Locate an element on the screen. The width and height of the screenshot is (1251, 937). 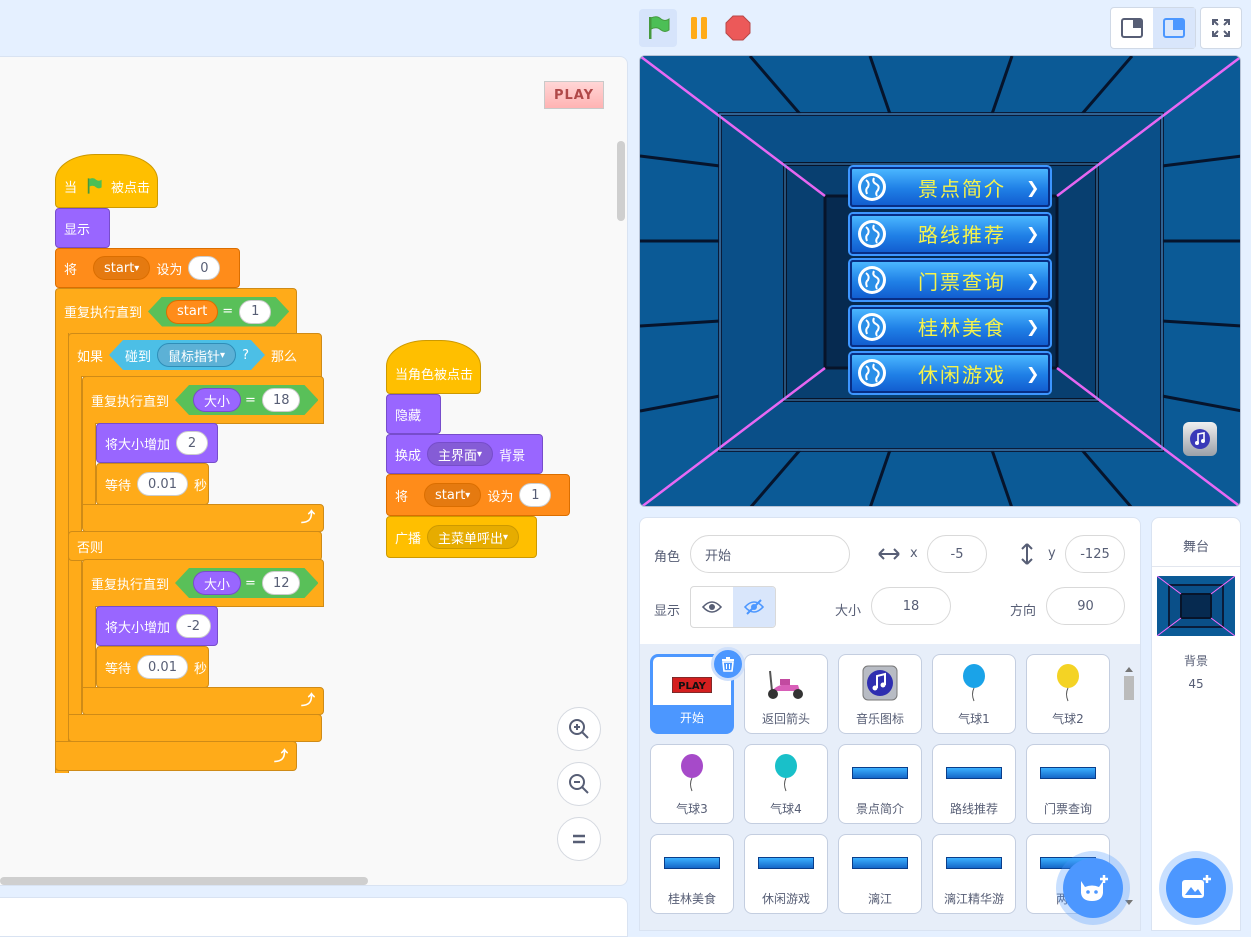
sprite-tile: 气球1 is located at coordinates (974, 694).